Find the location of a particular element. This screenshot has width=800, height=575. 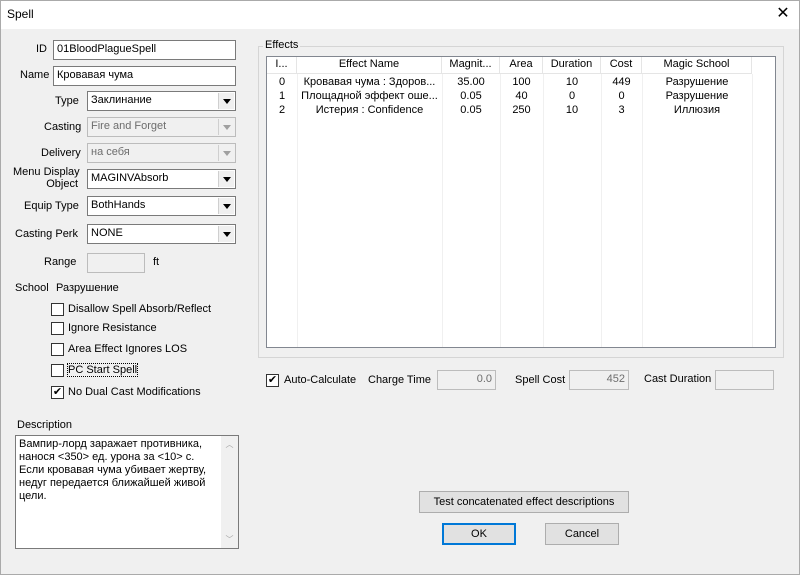

description-scrollbar: ︿ ﹀ is located at coordinates (229, 492).